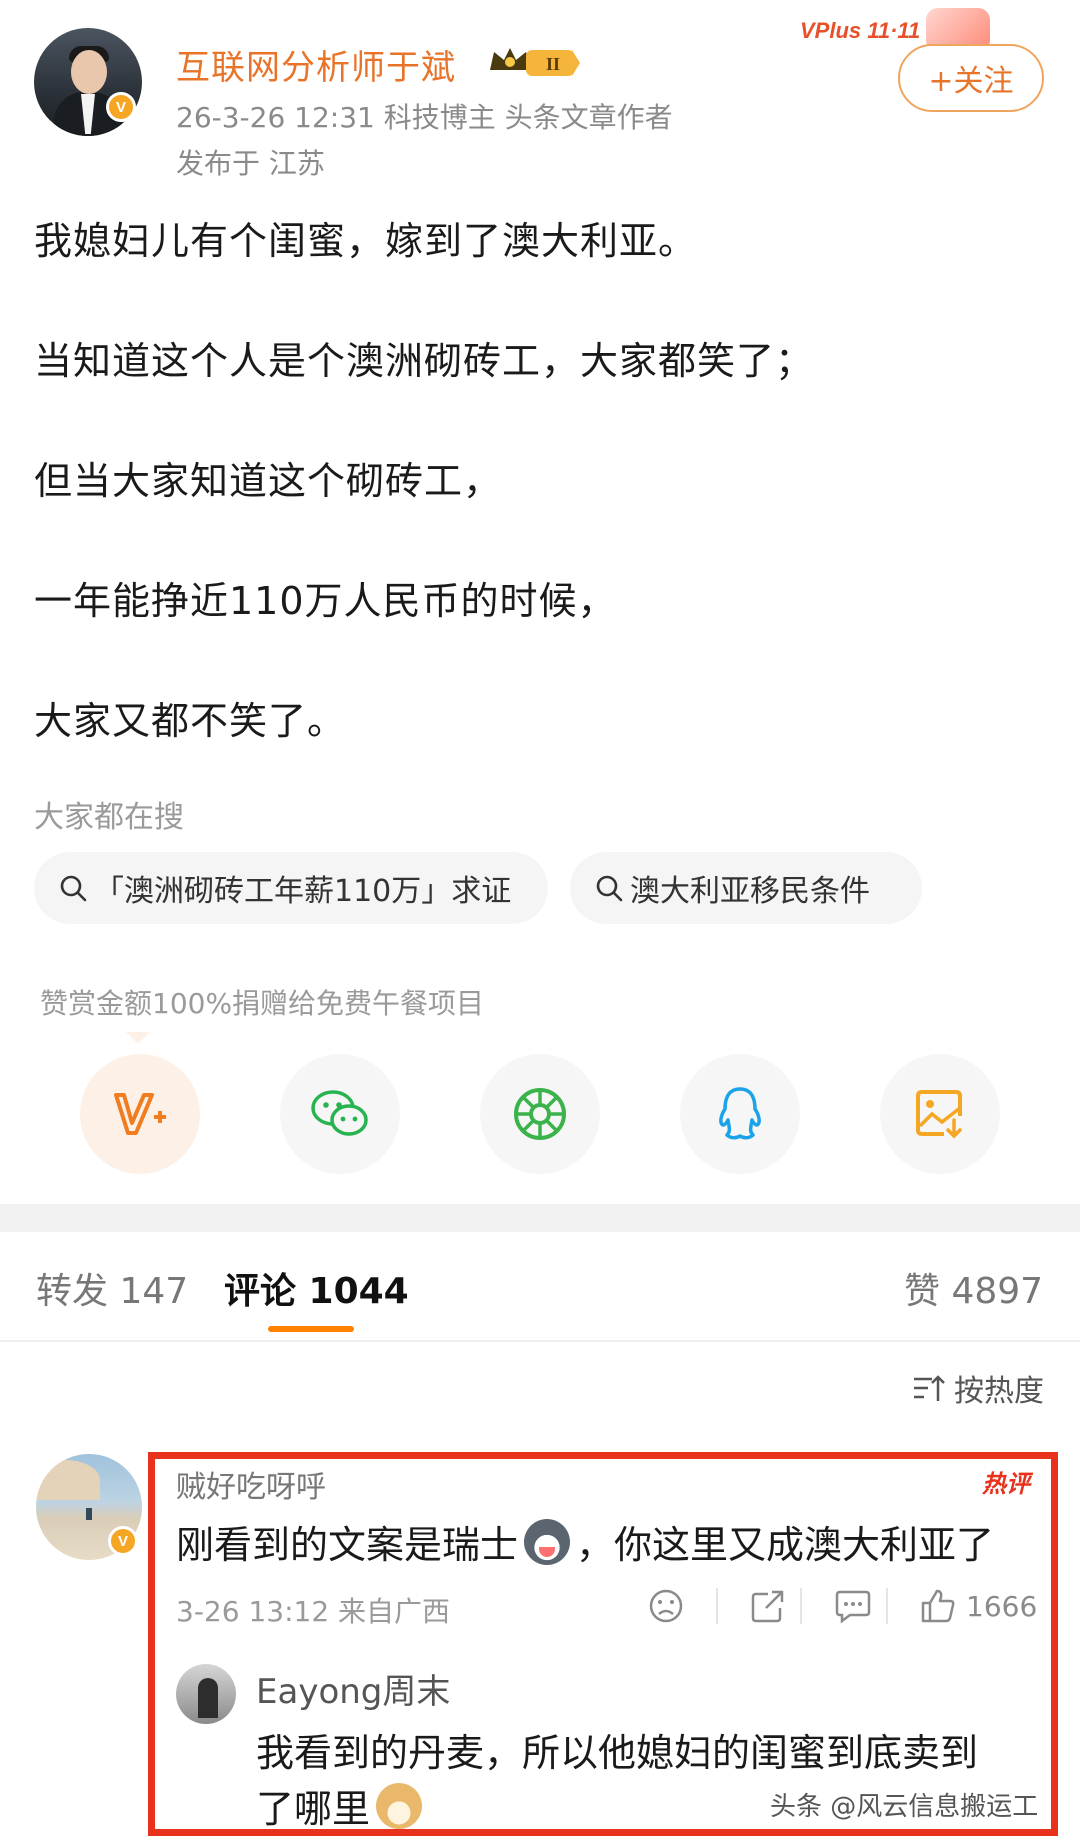  I want to click on tab-divider, so click(540, 1341).